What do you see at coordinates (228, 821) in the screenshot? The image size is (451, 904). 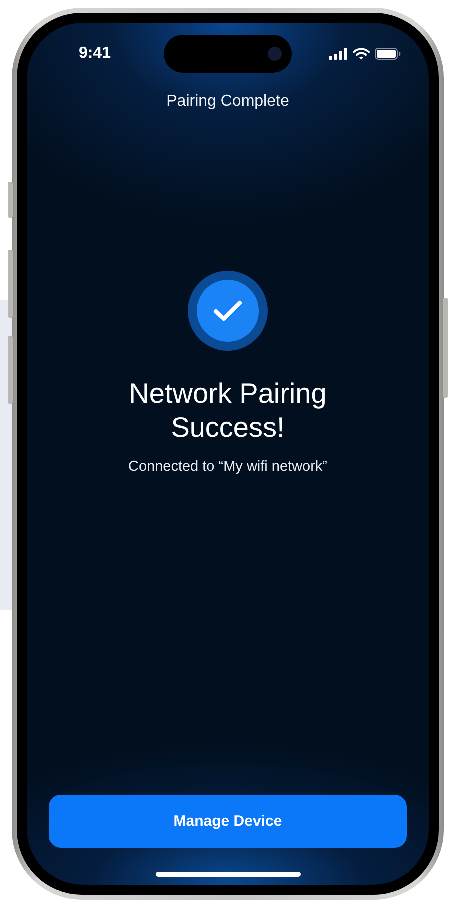 I see `manage-device-button: Manage Device` at bounding box center [228, 821].